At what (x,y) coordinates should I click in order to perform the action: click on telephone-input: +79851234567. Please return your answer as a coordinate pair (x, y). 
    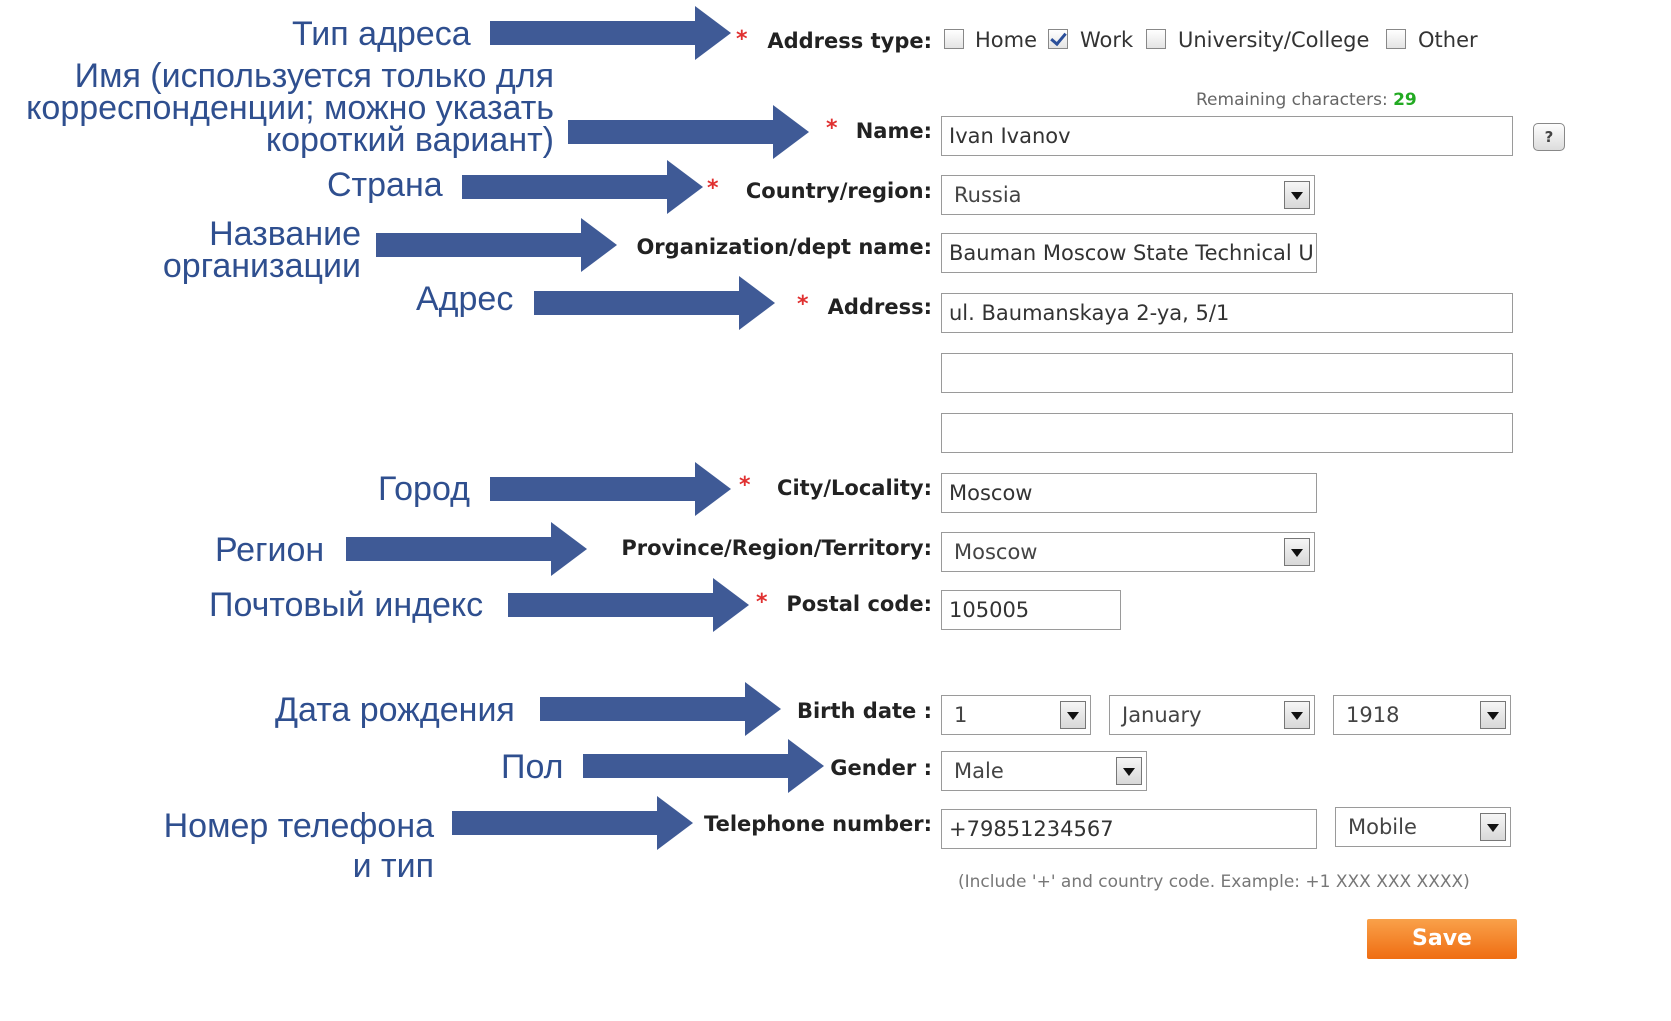
    Looking at the image, I should click on (1129, 829).